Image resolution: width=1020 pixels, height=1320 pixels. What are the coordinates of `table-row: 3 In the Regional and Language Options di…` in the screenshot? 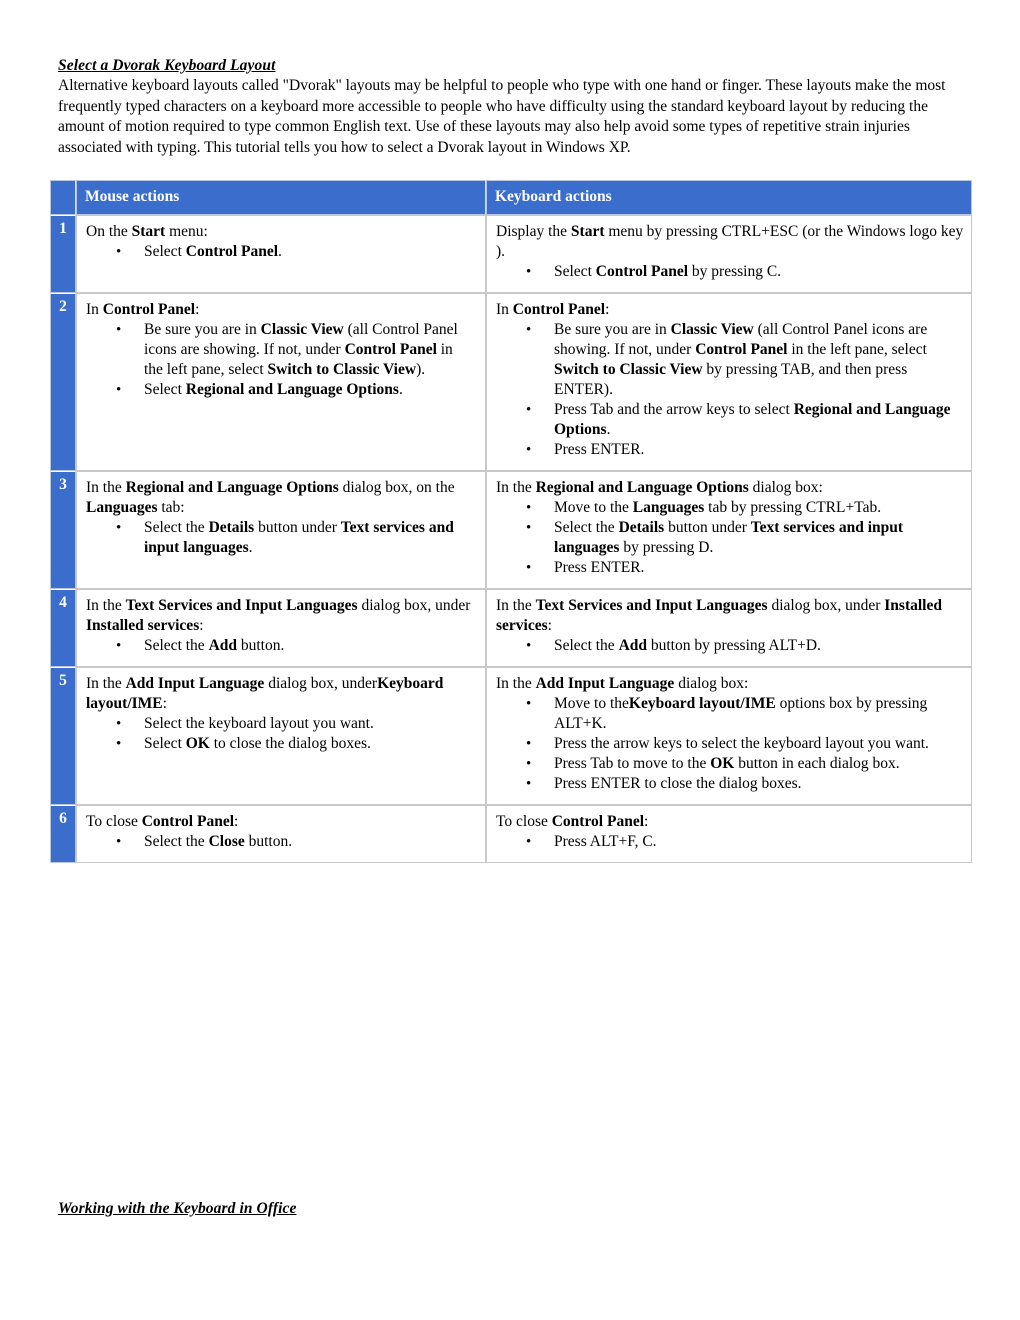 It's located at (511, 530).